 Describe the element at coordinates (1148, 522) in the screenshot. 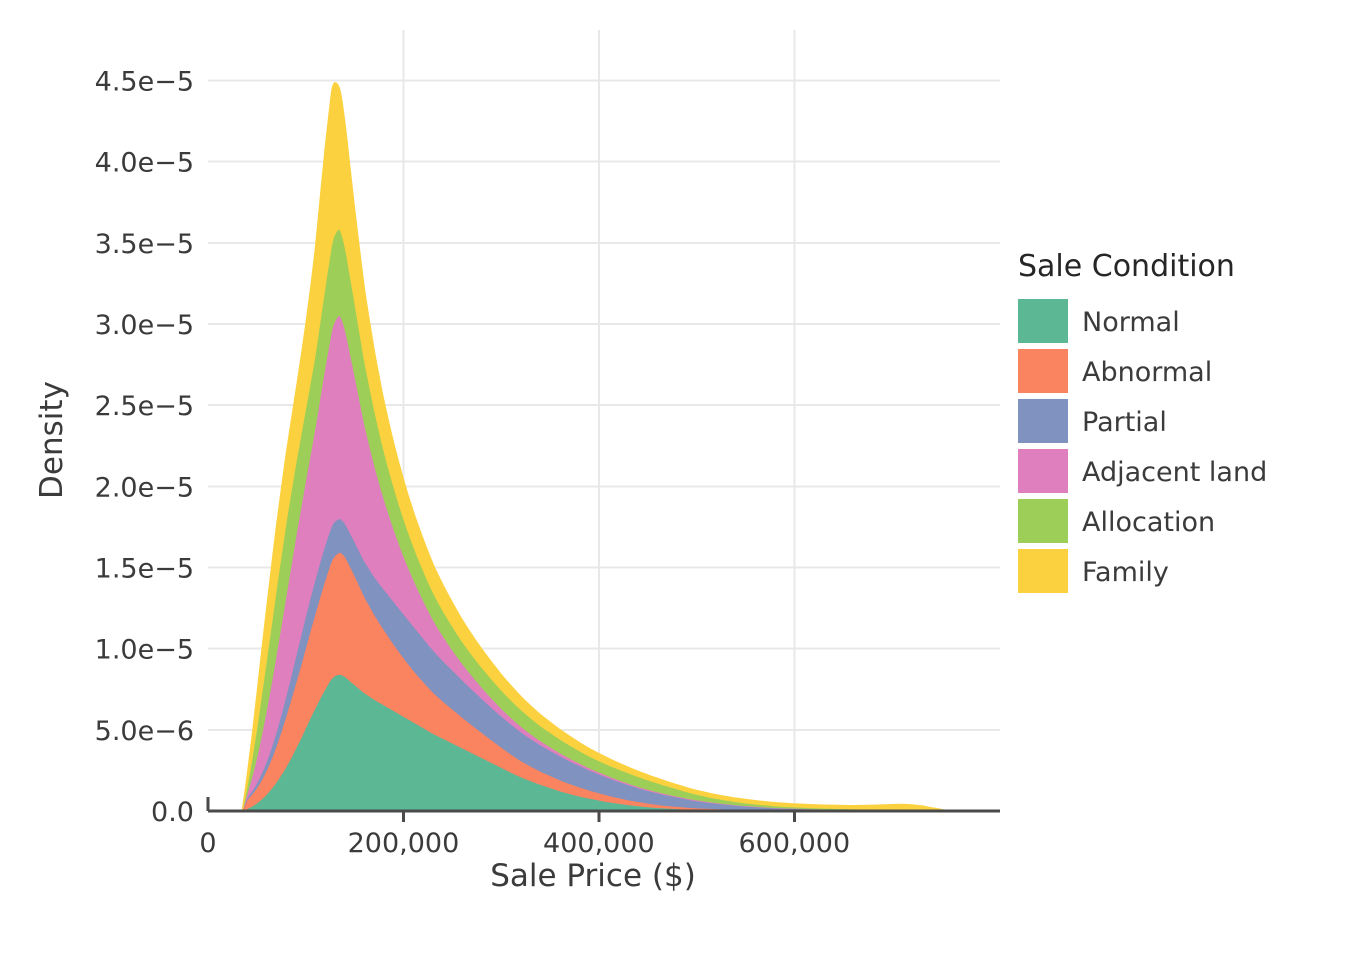

I see `legend-label: Allocation` at that location.